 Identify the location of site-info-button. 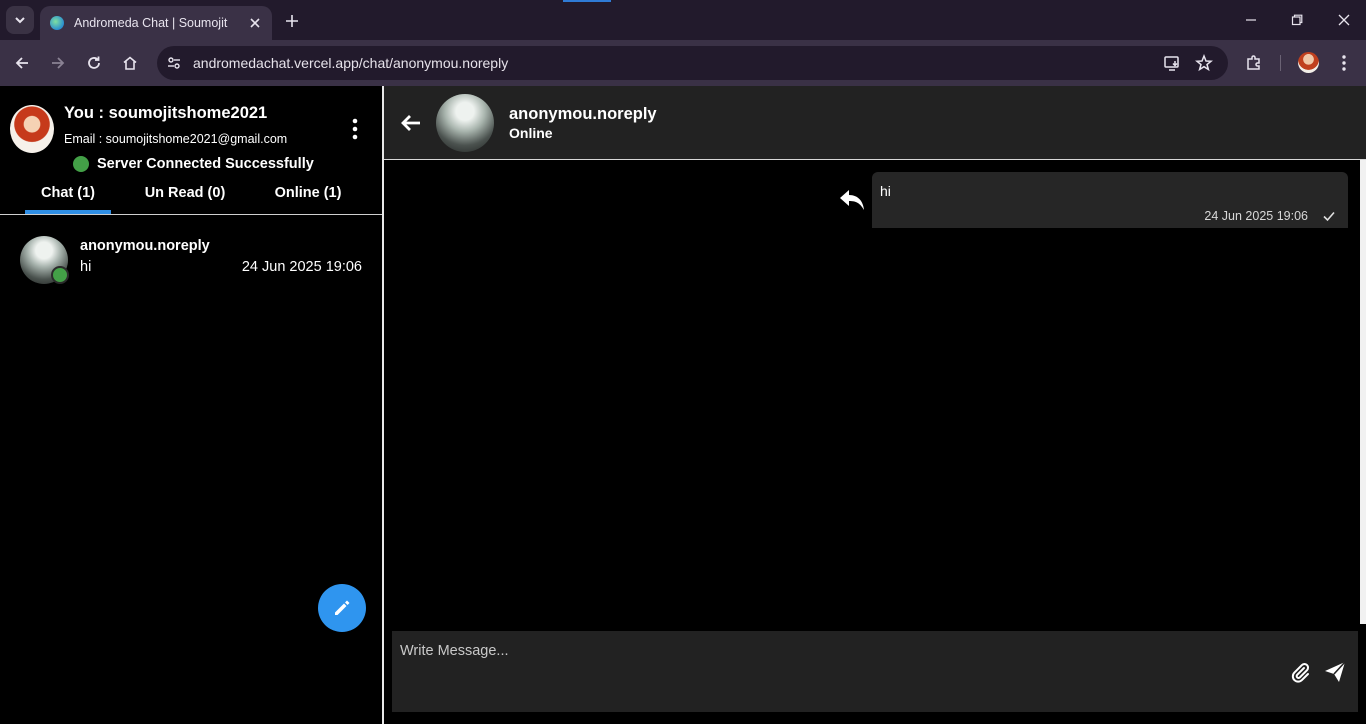
(174, 63).